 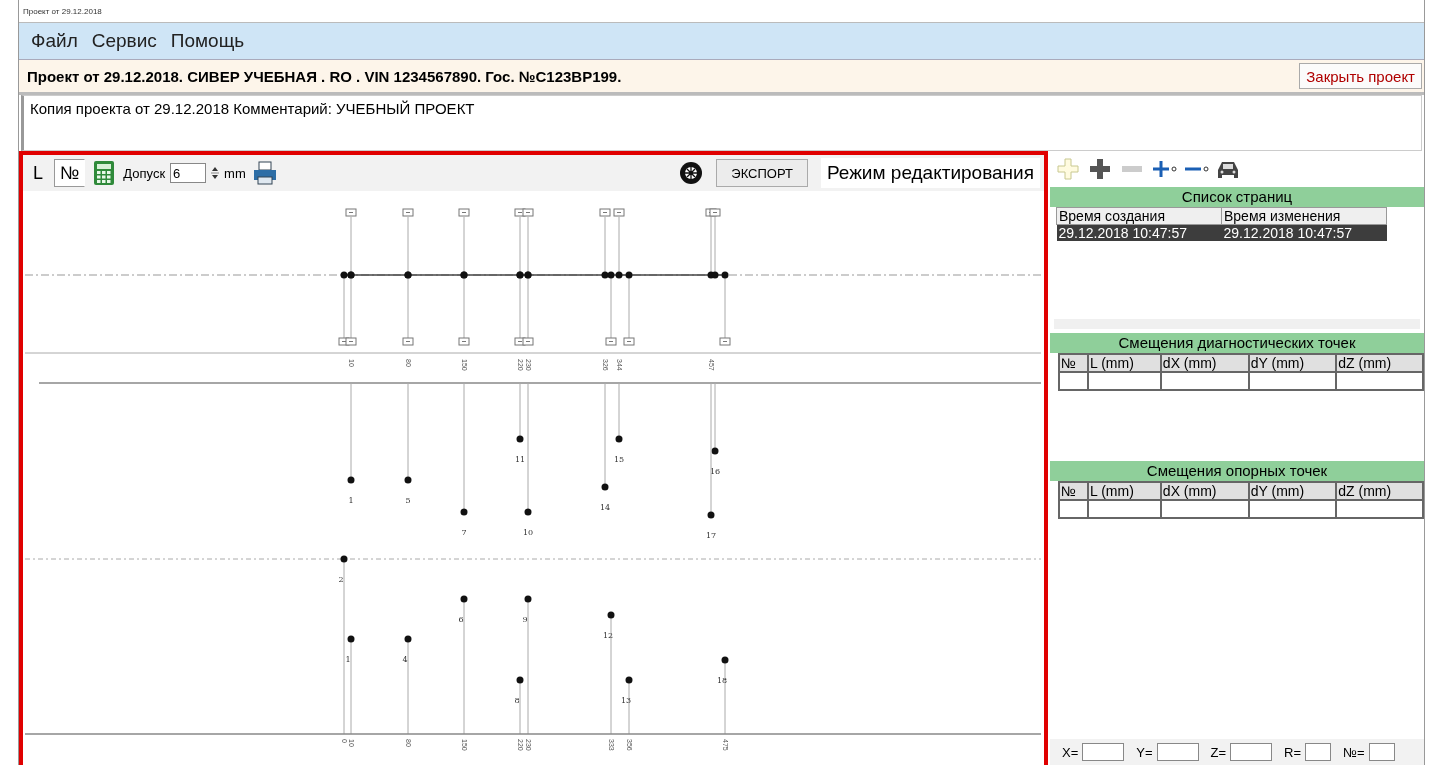 What do you see at coordinates (608, 635) in the screenshot?
I see `point-label: 12` at bounding box center [608, 635].